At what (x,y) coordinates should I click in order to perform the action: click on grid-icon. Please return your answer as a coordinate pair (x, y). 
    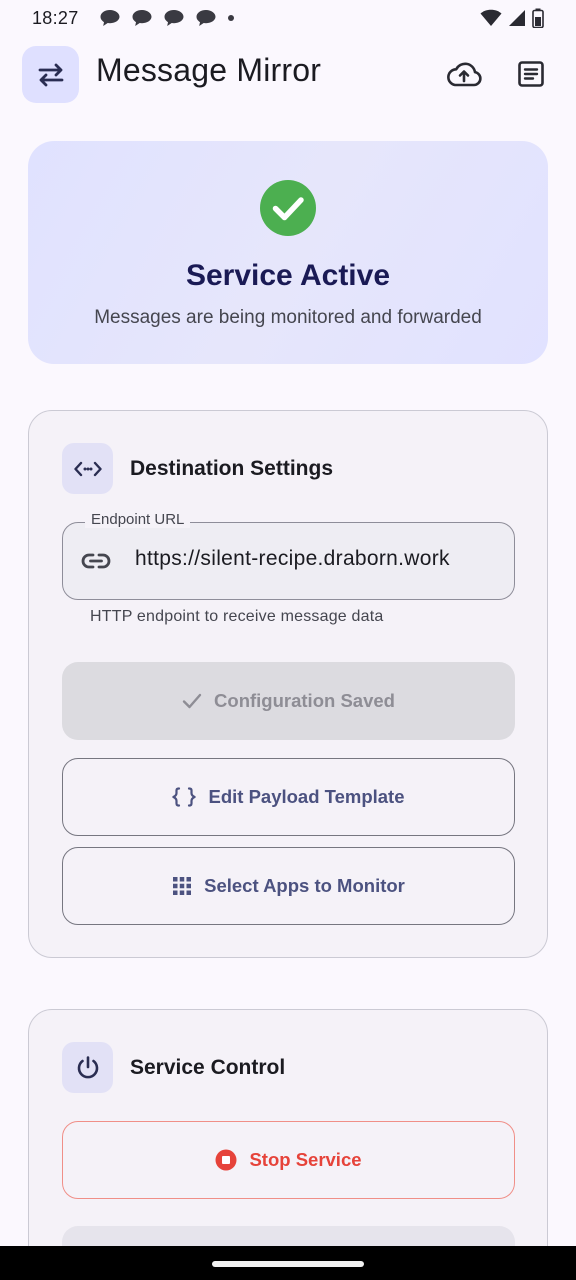
    Looking at the image, I should click on (182, 886).